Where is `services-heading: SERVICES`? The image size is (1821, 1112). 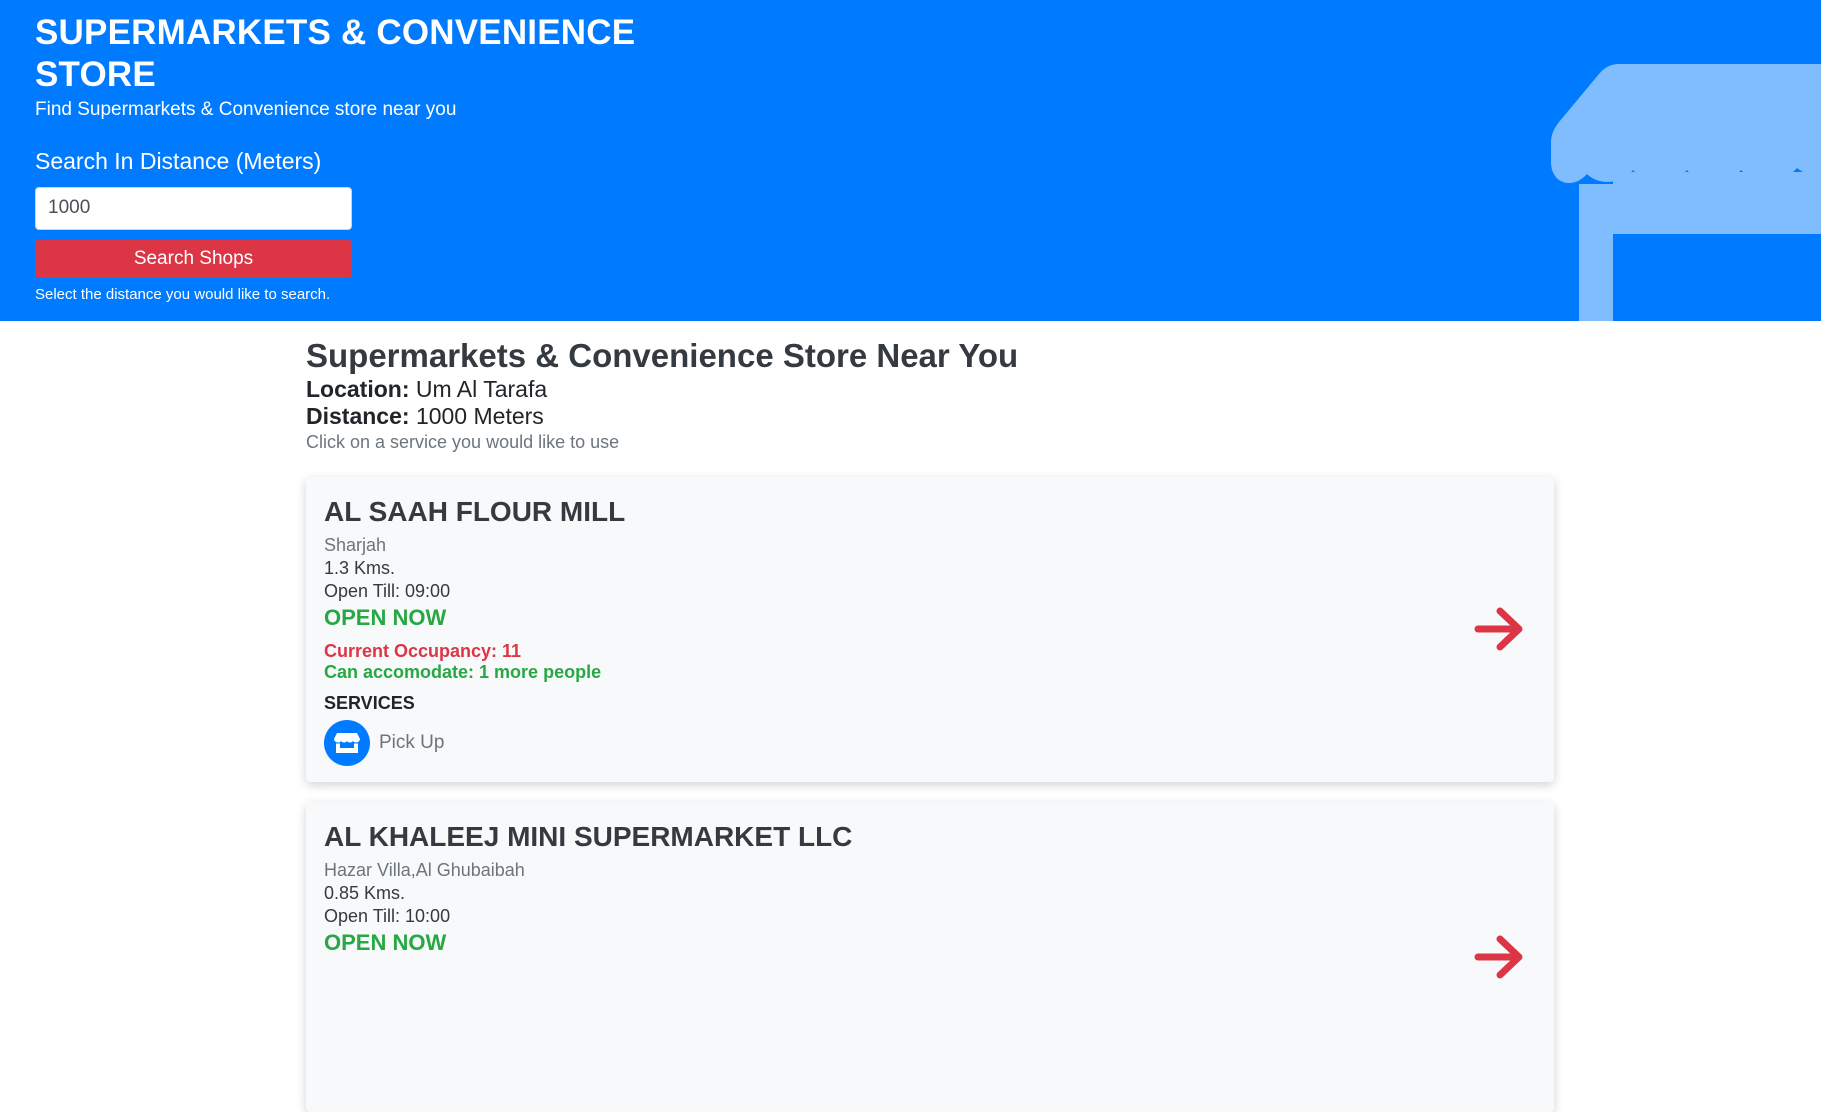
services-heading: SERVICES is located at coordinates (369, 702).